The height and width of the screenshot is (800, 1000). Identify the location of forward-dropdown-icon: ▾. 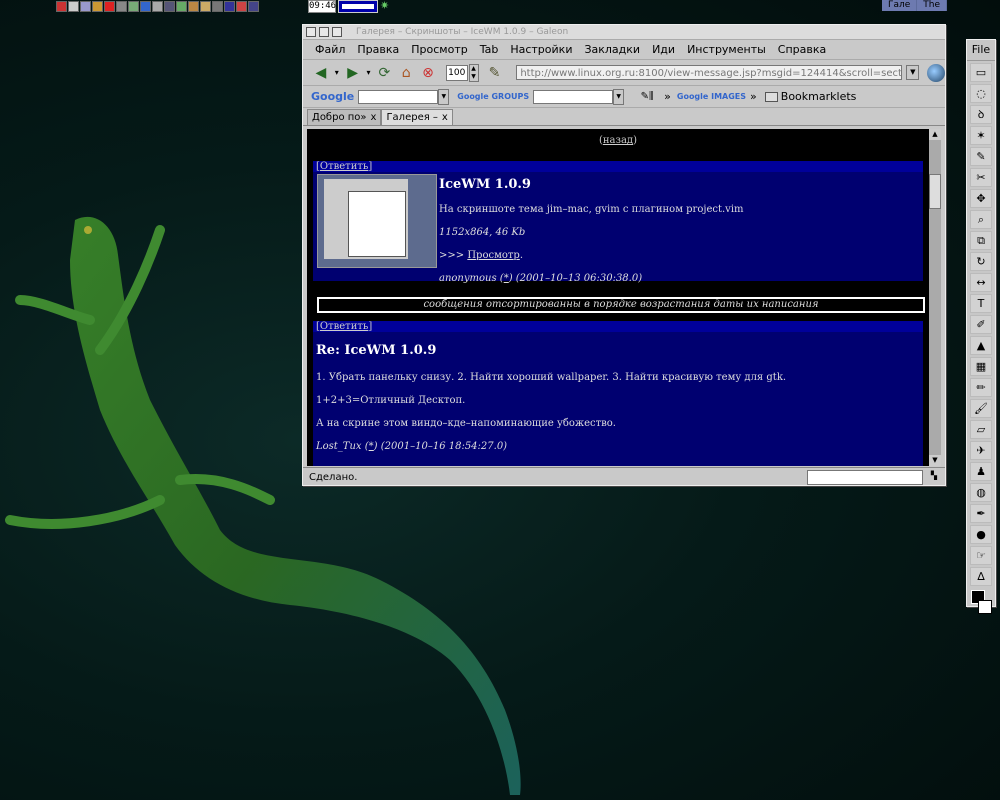
(369, 73).